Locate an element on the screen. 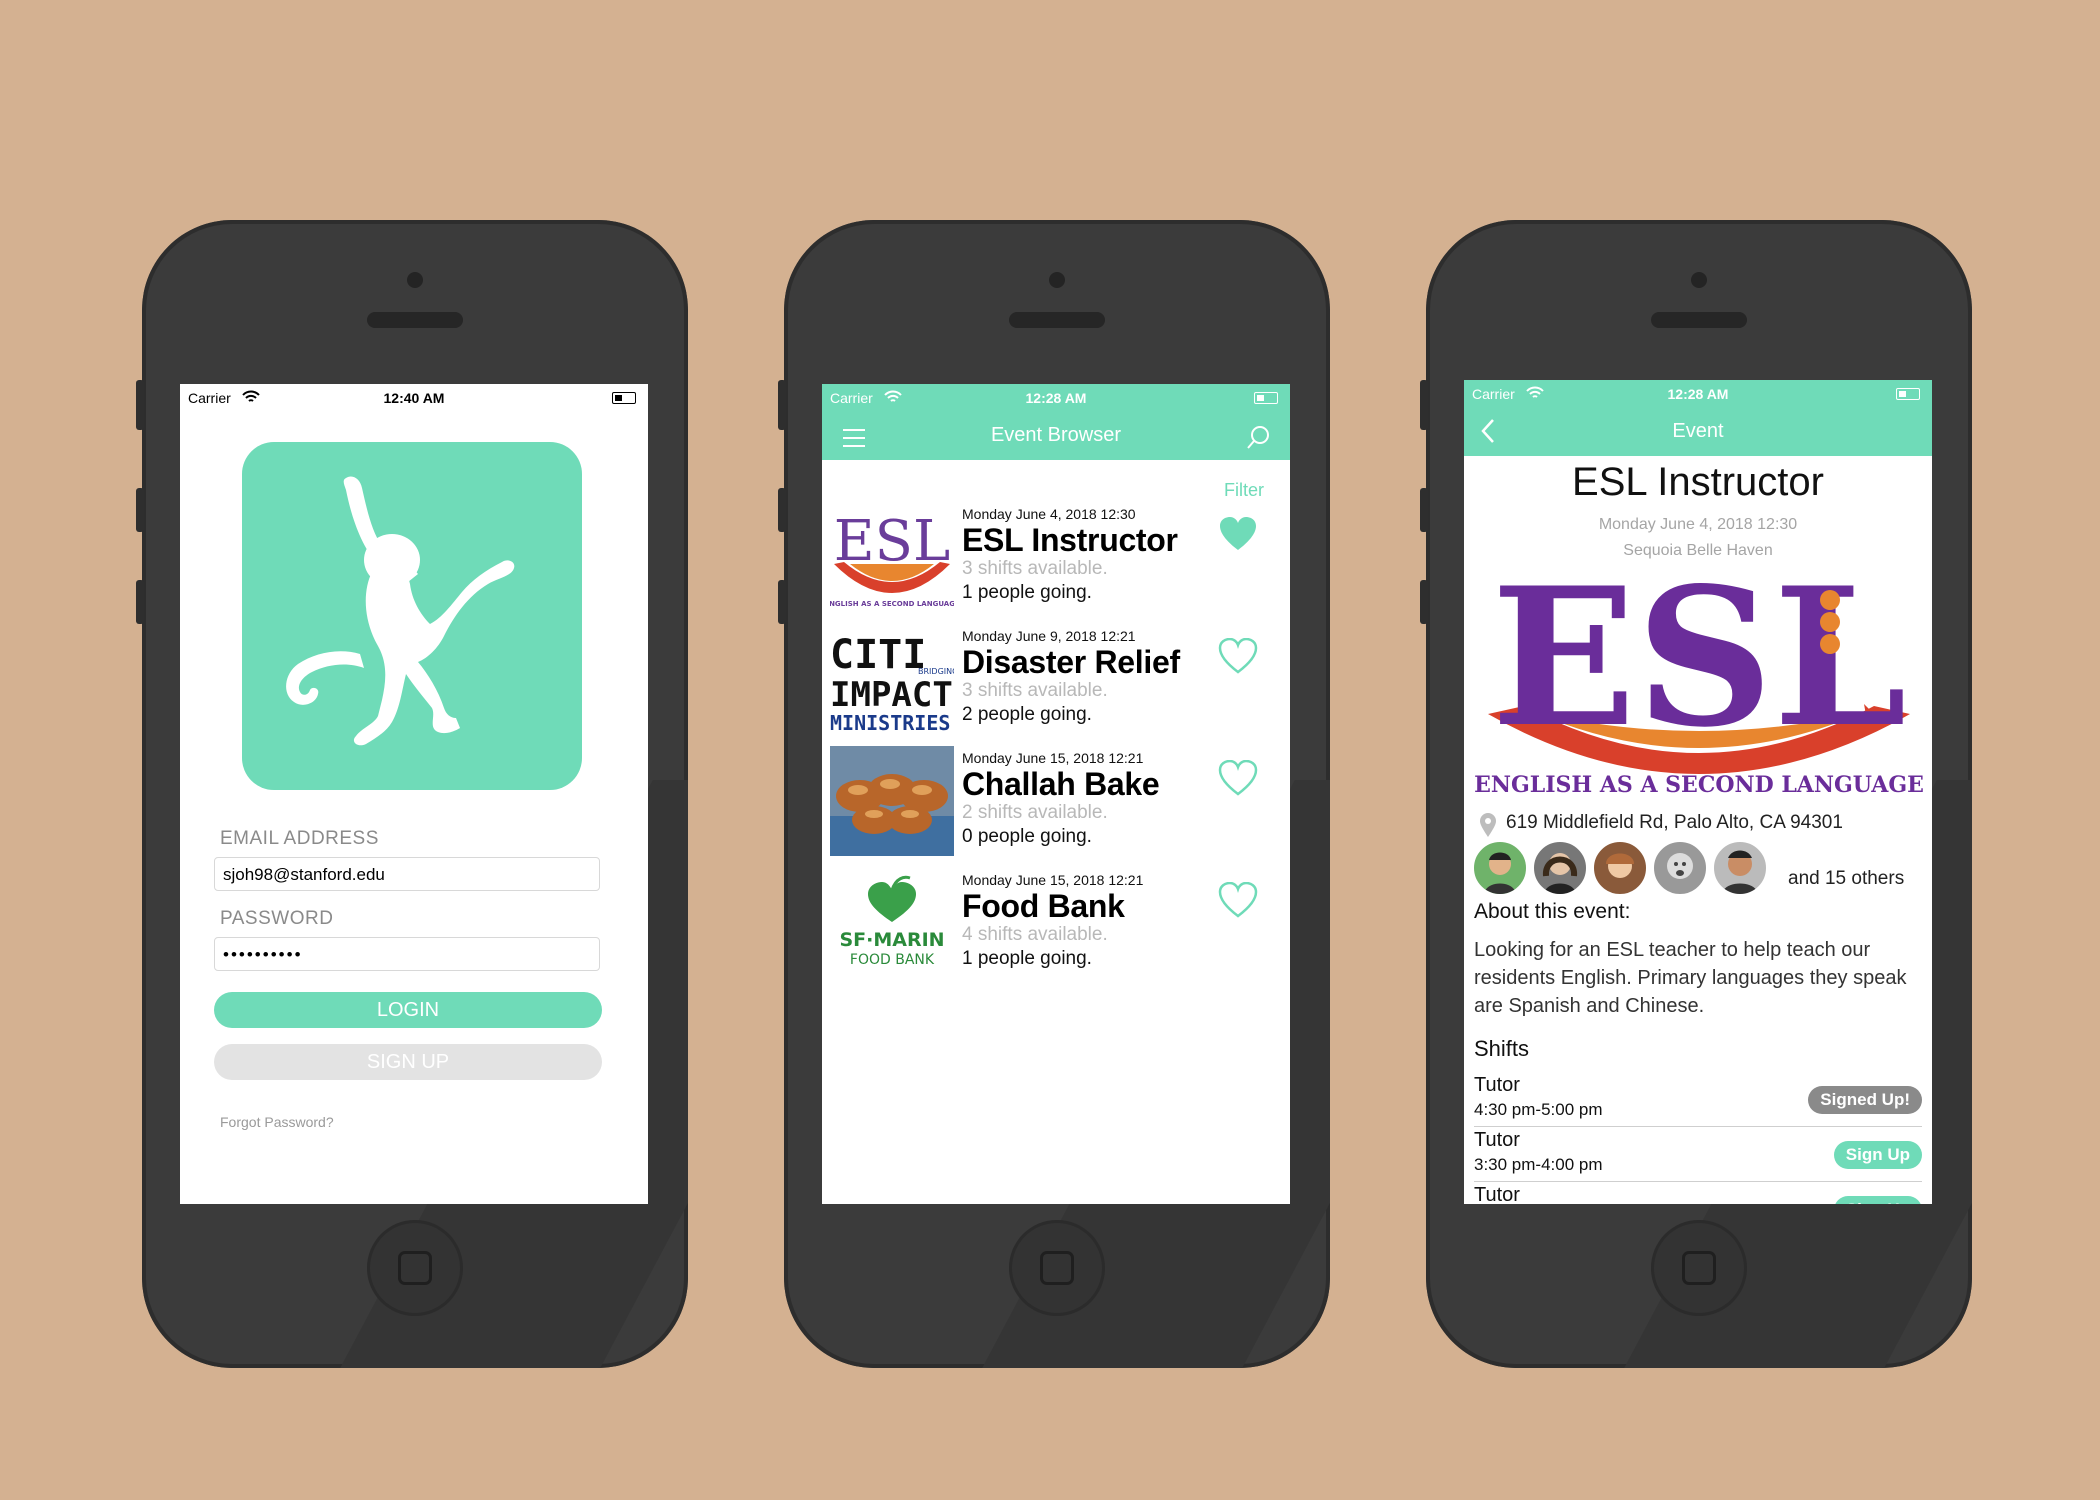  esl-banner-logo: ESL ENGLISH AS A SECOND LANGUAGE is located at coordinates (1699, 675).